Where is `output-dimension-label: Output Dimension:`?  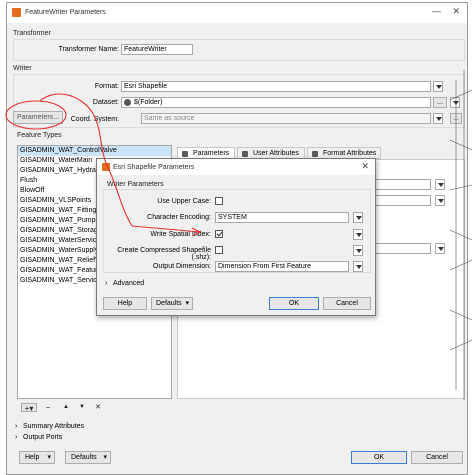 output-dimension-label: Output Dimension: is located at coordinates (182, 266).